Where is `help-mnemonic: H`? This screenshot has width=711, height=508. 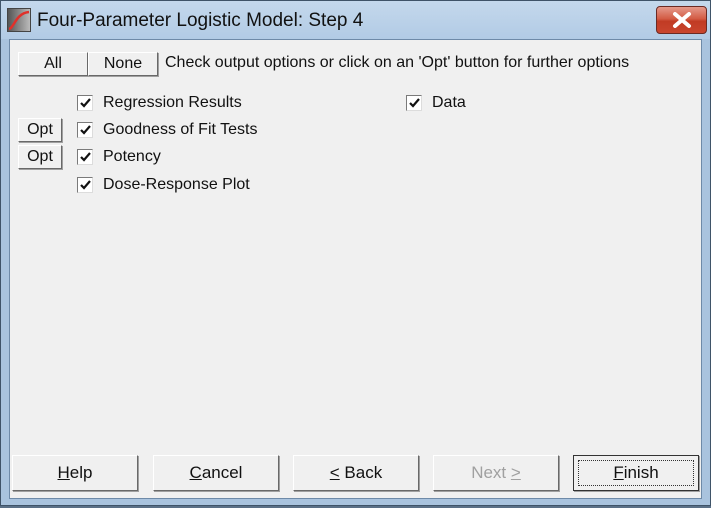 help-mnemonic: H is located at coordinates (63, 472).